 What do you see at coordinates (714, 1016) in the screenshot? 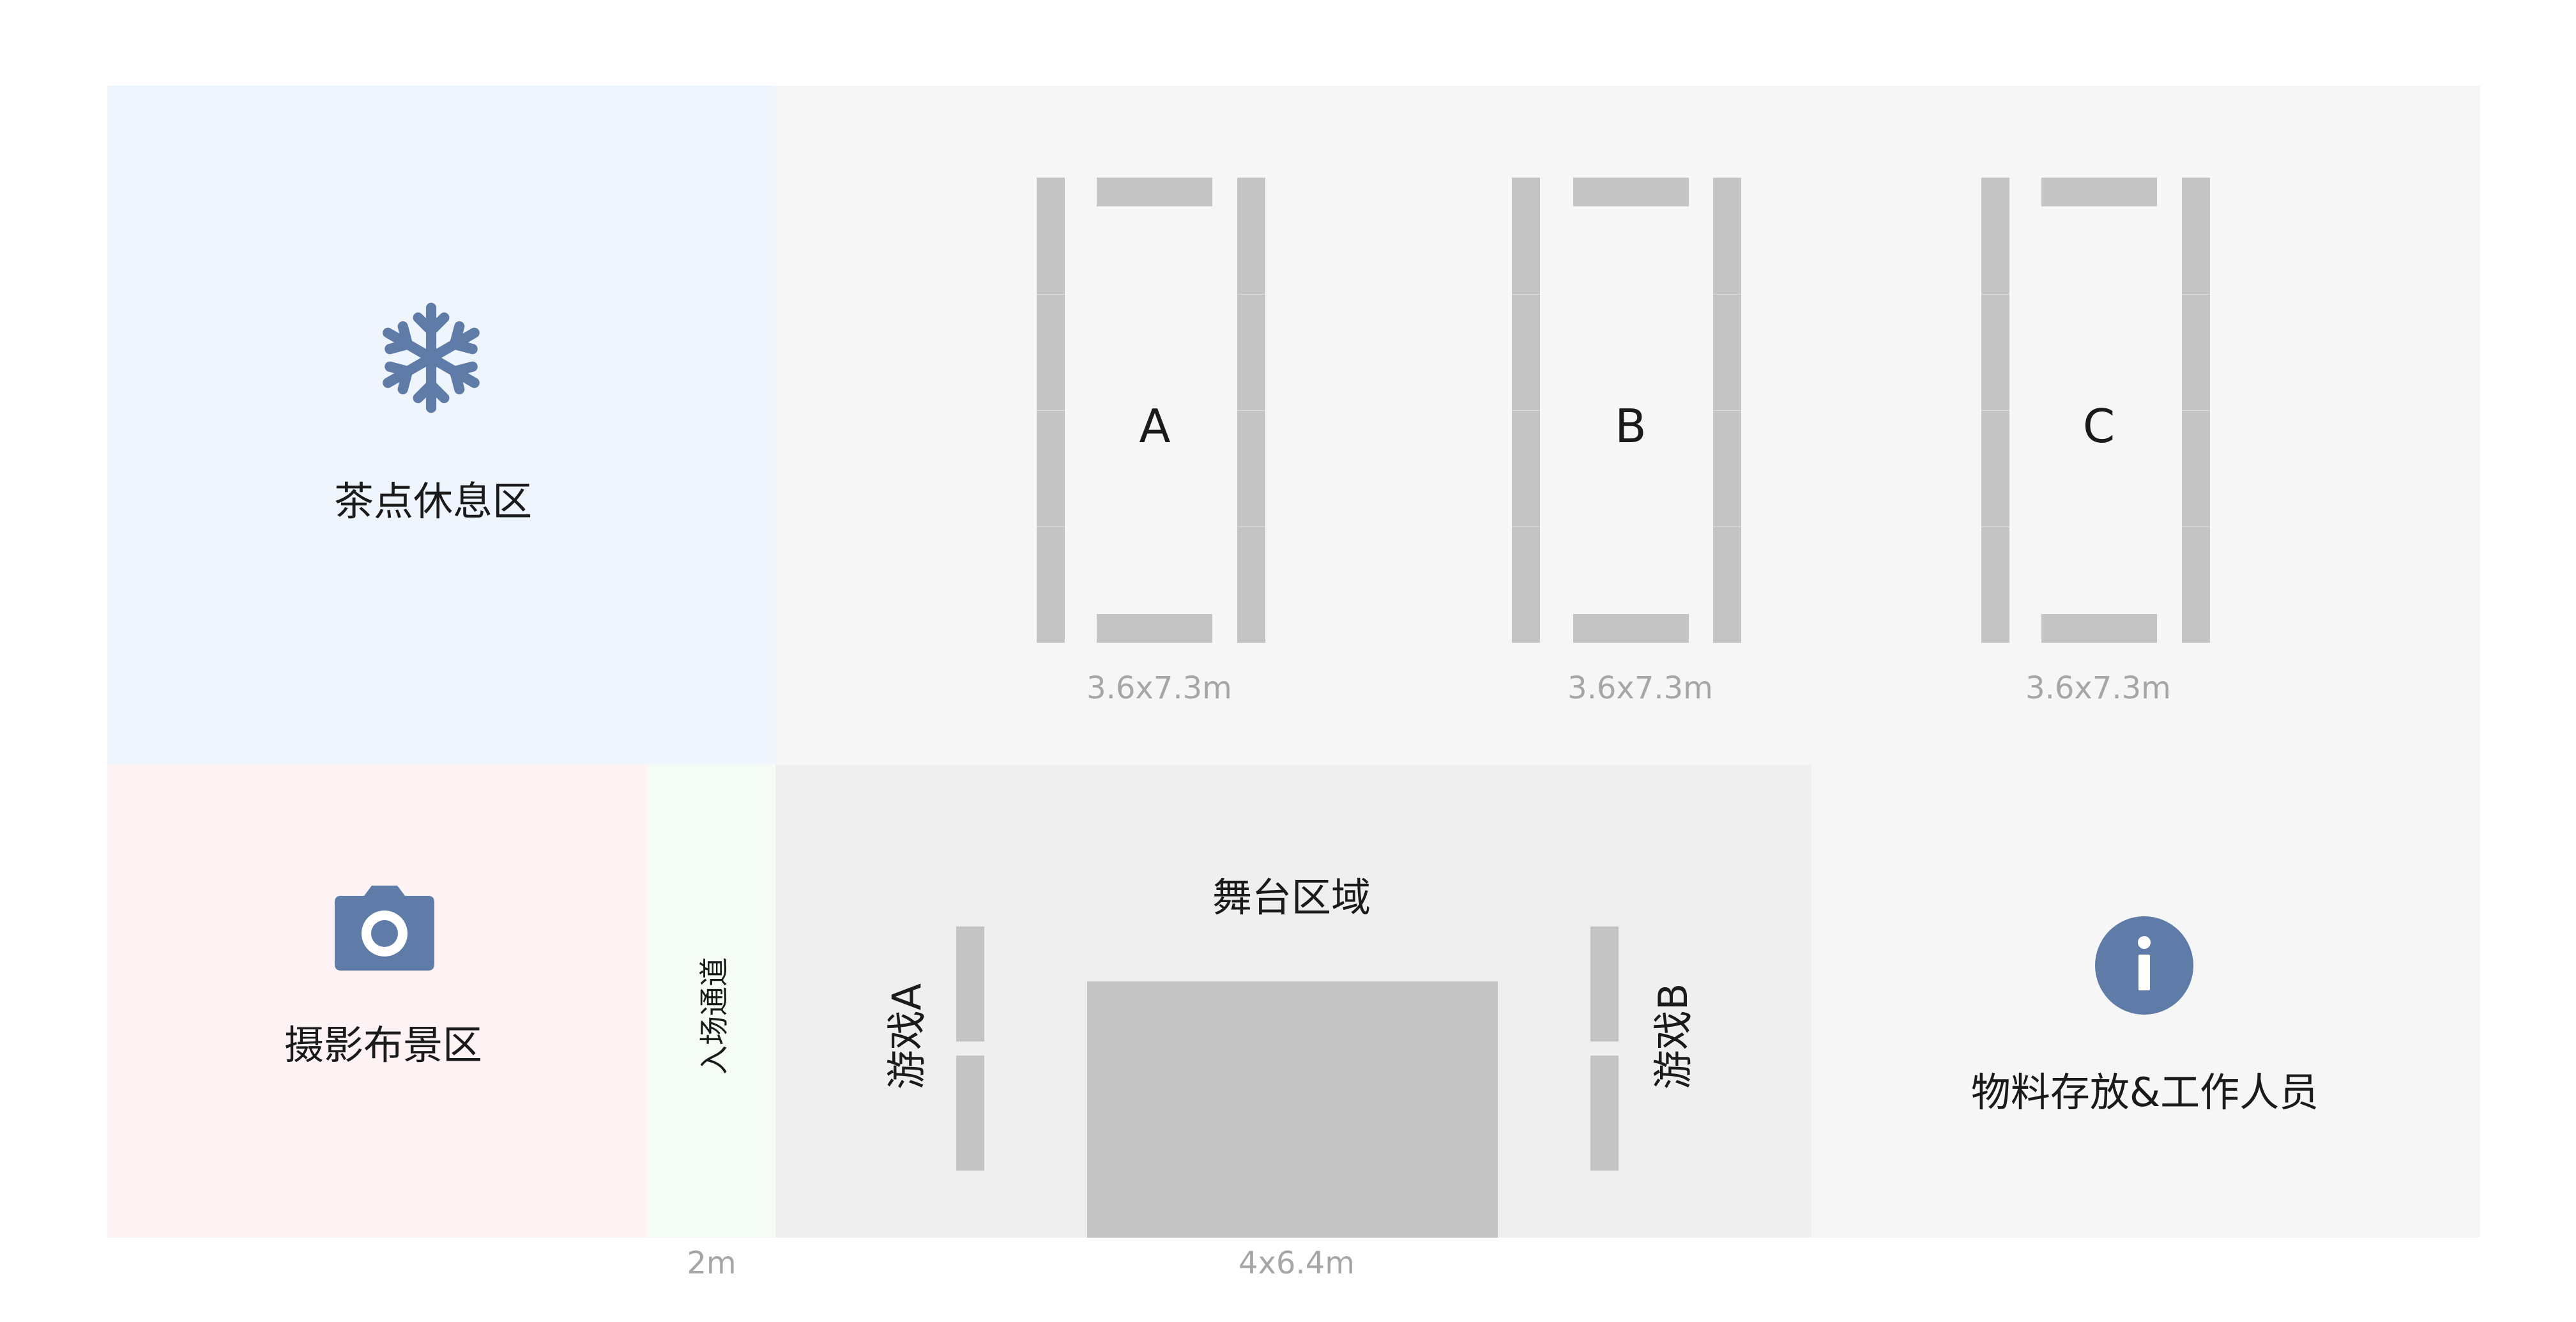
I see `entrance-label: 入场通道` at bounding box center [714, 1016].